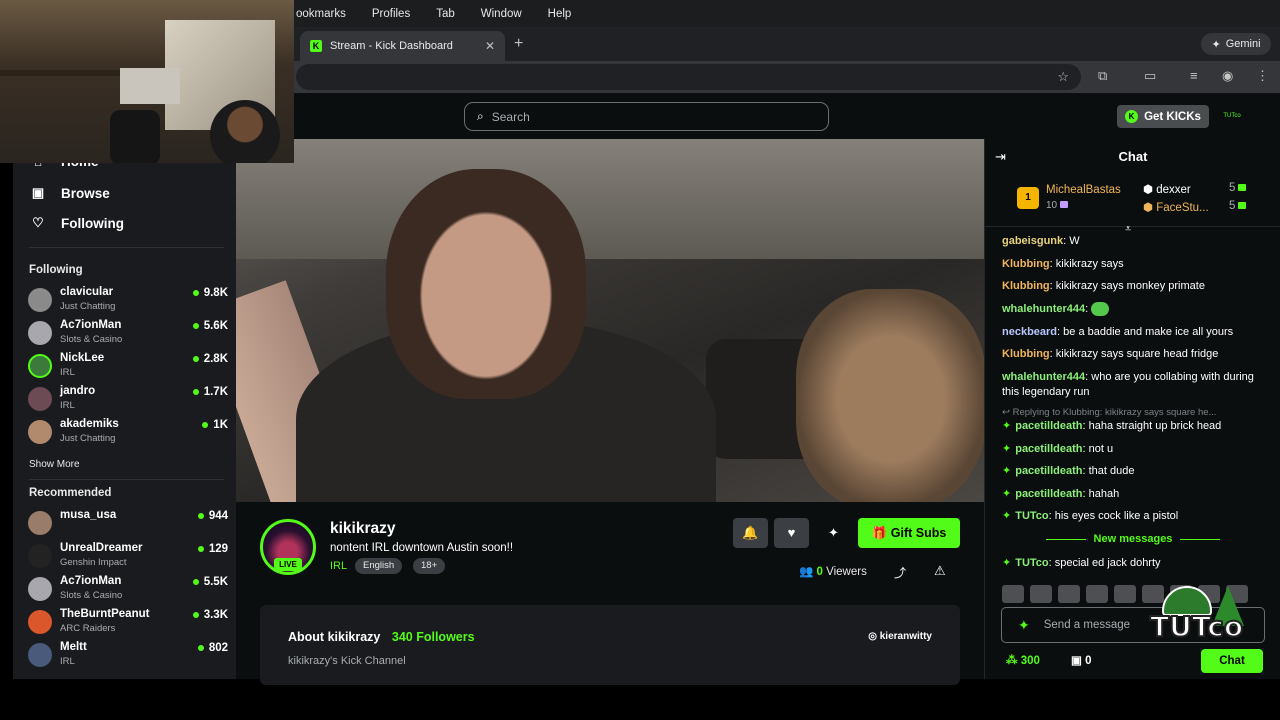 The image size is (1280, 720). I want to click on instagram-link: ◎ kieranwitty, so click(900, 636).